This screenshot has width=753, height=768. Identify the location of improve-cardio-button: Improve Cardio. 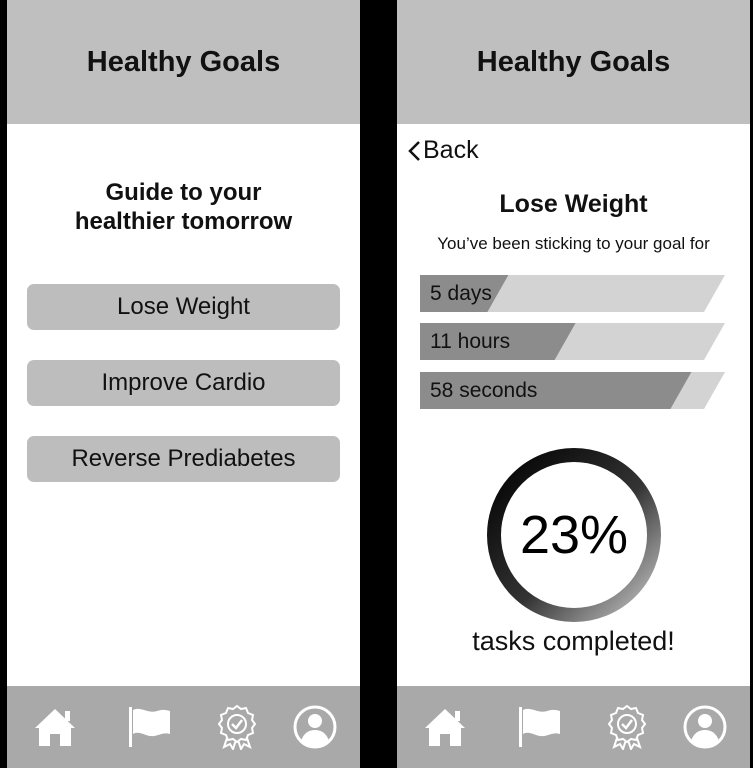
(183, 383).